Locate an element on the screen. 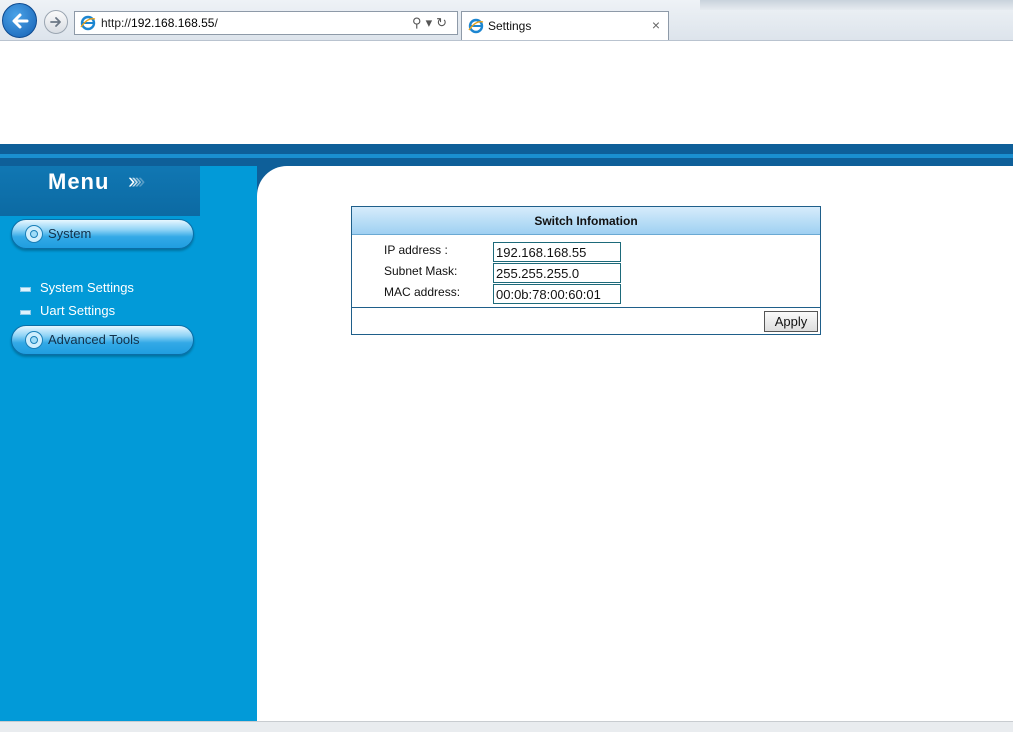  menu-header: Menu ›››› is located at coordinates (100, 191).